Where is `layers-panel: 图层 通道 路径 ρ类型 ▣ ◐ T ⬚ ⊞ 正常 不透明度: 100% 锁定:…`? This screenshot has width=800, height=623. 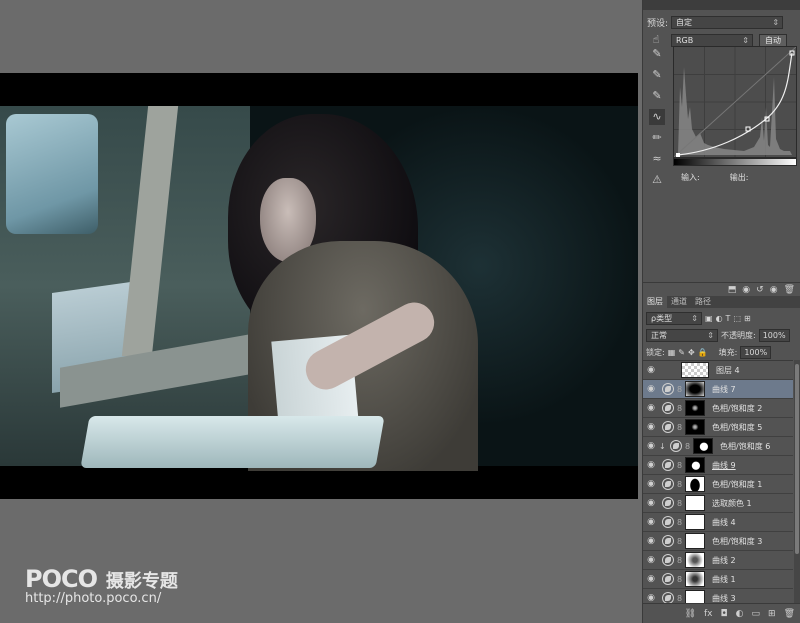
layers-panel: 图层 通道 路径 ρ类型 ▣ ◐ T ⬚ ⊞ 正常 不透明度: 100% 锁定:… is located at coordinates (721, 459).